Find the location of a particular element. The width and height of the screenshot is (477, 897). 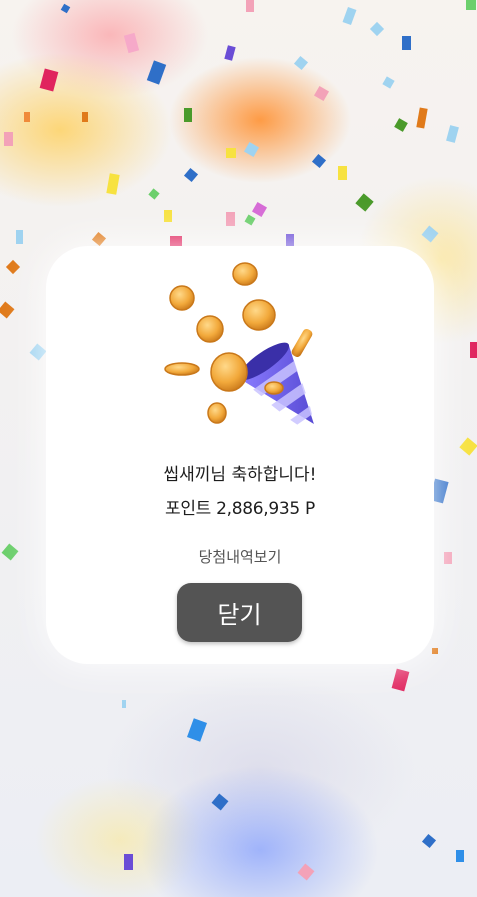

points-balance: 포인트 2,886,935 P is located at coordinates (240, 509).